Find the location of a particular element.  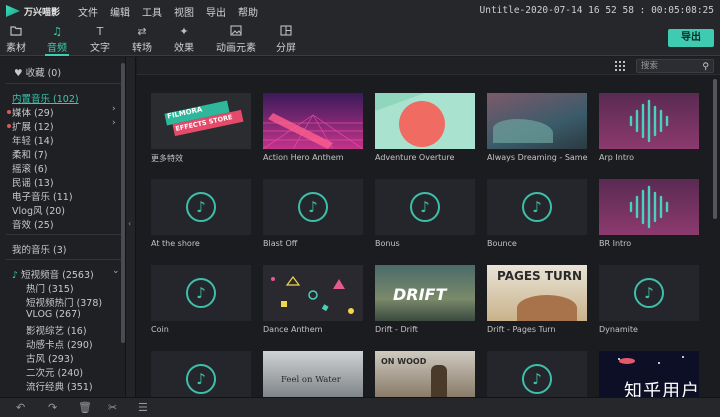

sidebar-item-soft: 柔和 (7) is located at coordinates (29, 154).